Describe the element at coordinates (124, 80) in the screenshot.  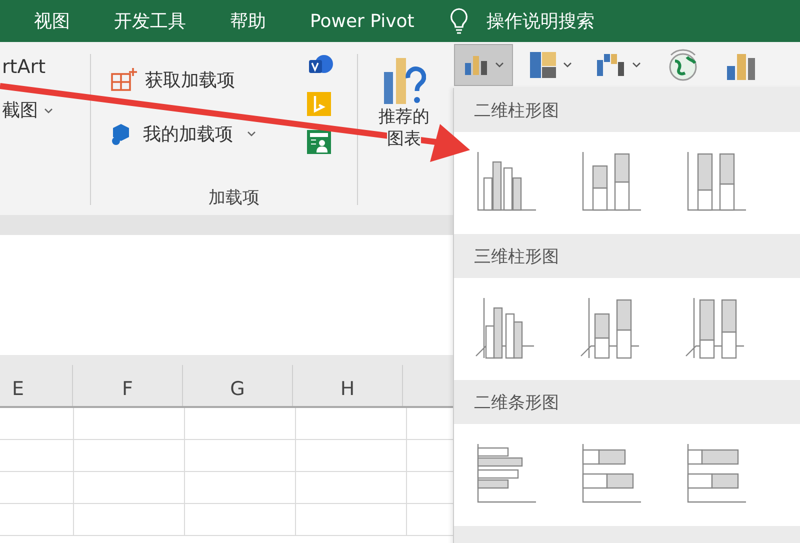
I see `store-grid-icon` at that location.